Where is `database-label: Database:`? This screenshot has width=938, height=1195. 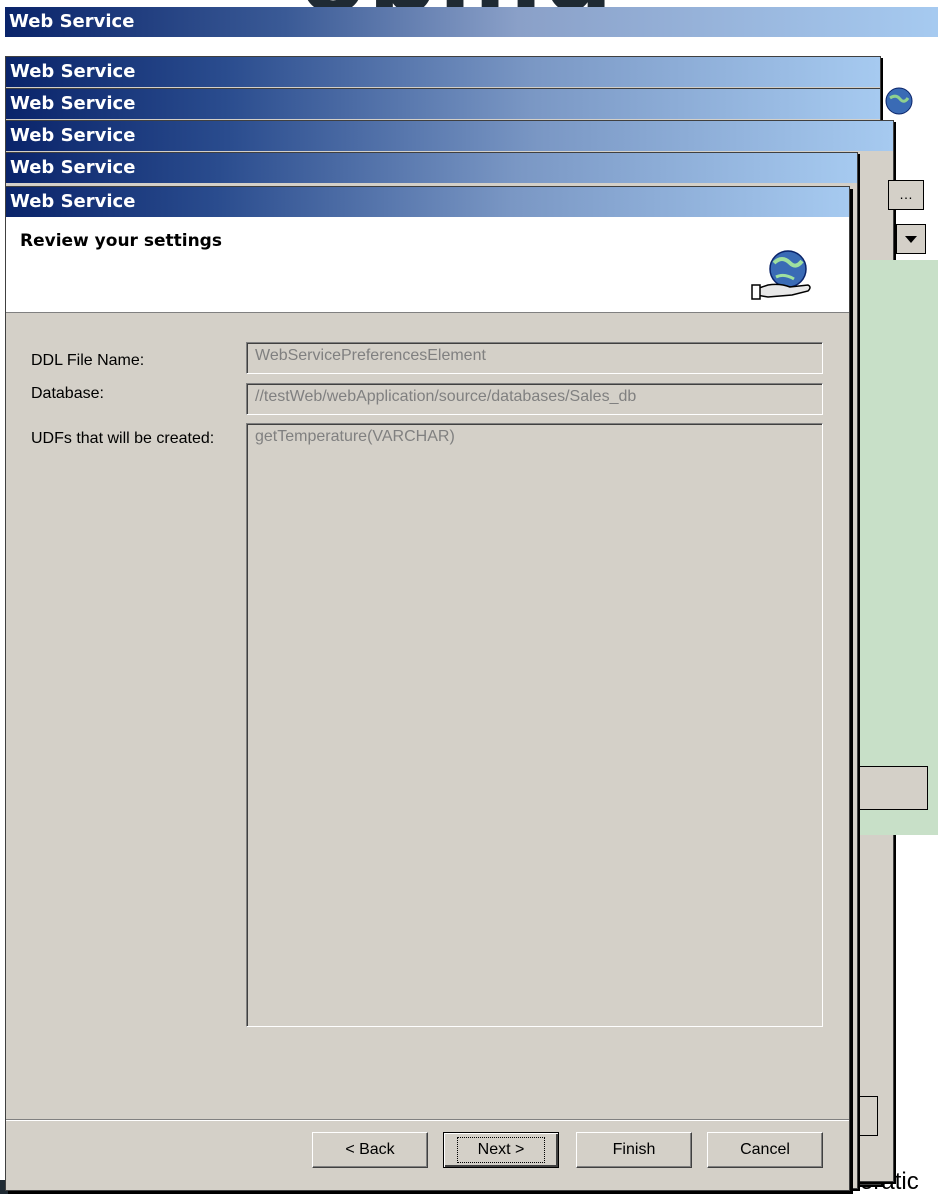
database-label: Database: is located at coordinates (67, 393).